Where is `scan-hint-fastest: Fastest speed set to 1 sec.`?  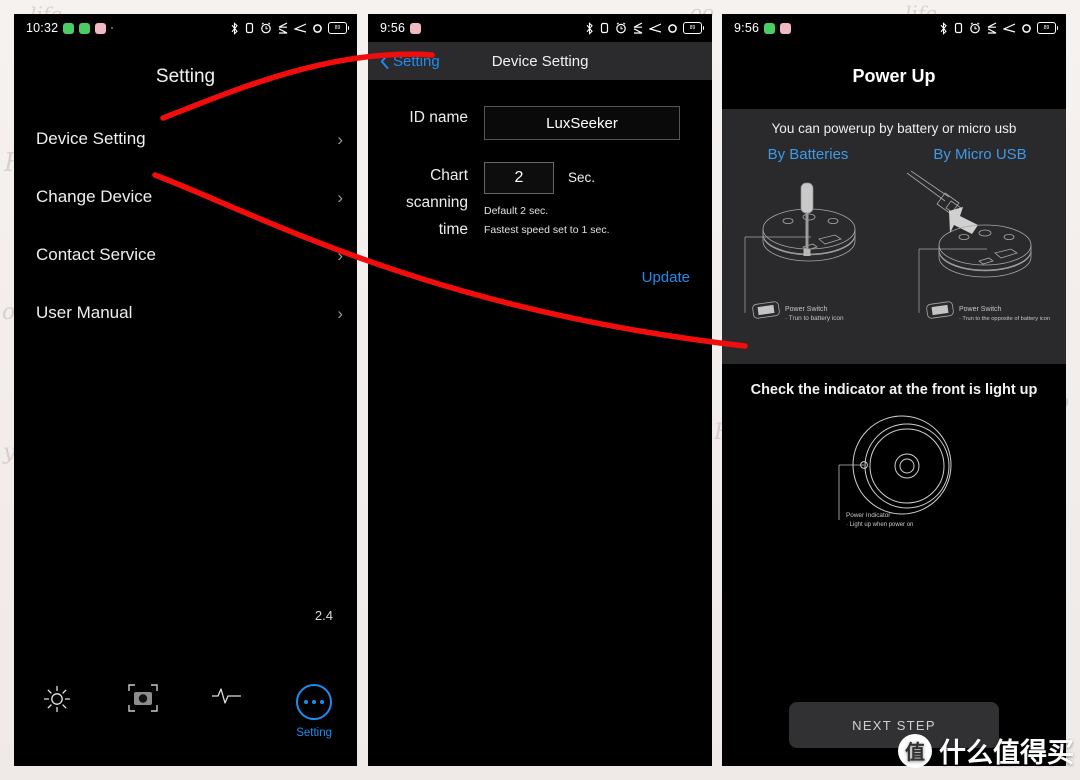
scan-hint-fastest: Fastest speed set to 1 sec. is located at coordinates (547, 230).